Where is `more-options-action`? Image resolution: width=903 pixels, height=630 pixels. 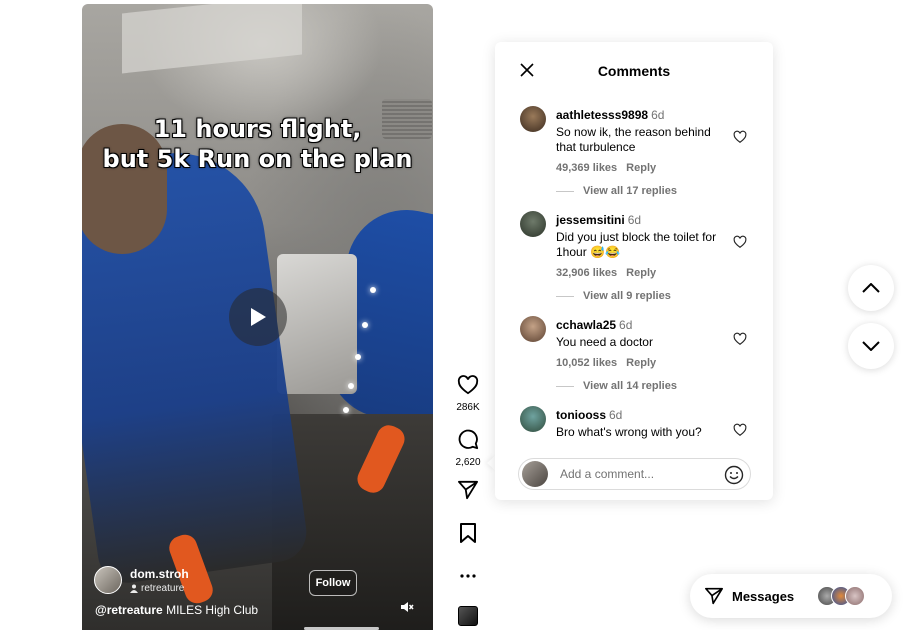 more-options-action is located at coordinates (468, 575).